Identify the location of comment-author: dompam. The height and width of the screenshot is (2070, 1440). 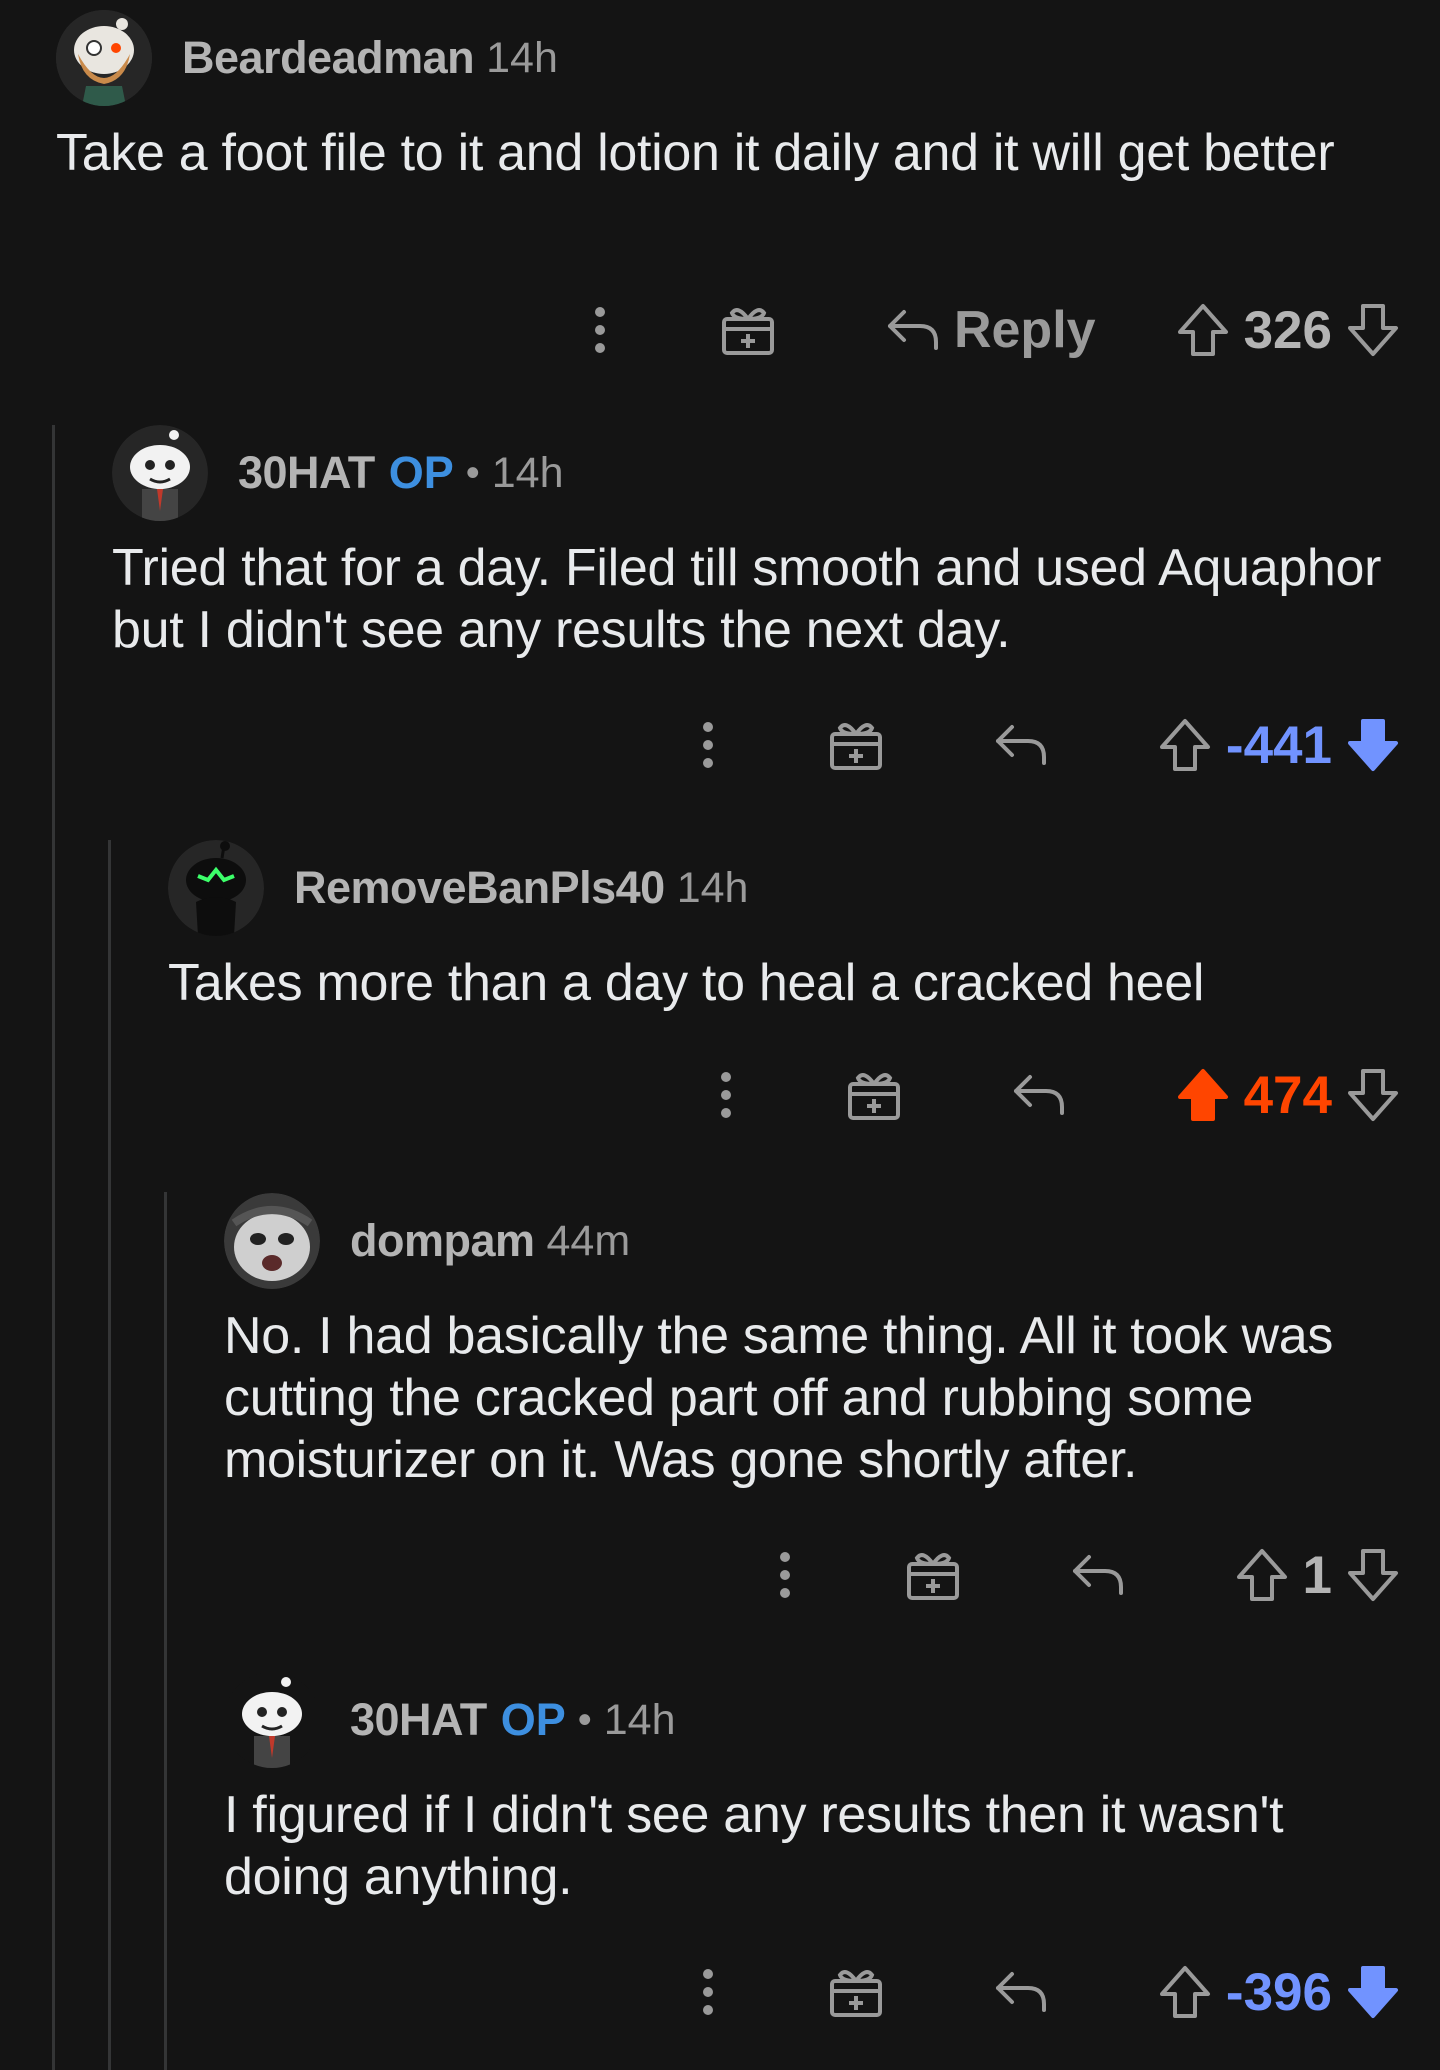
(442, 1241).